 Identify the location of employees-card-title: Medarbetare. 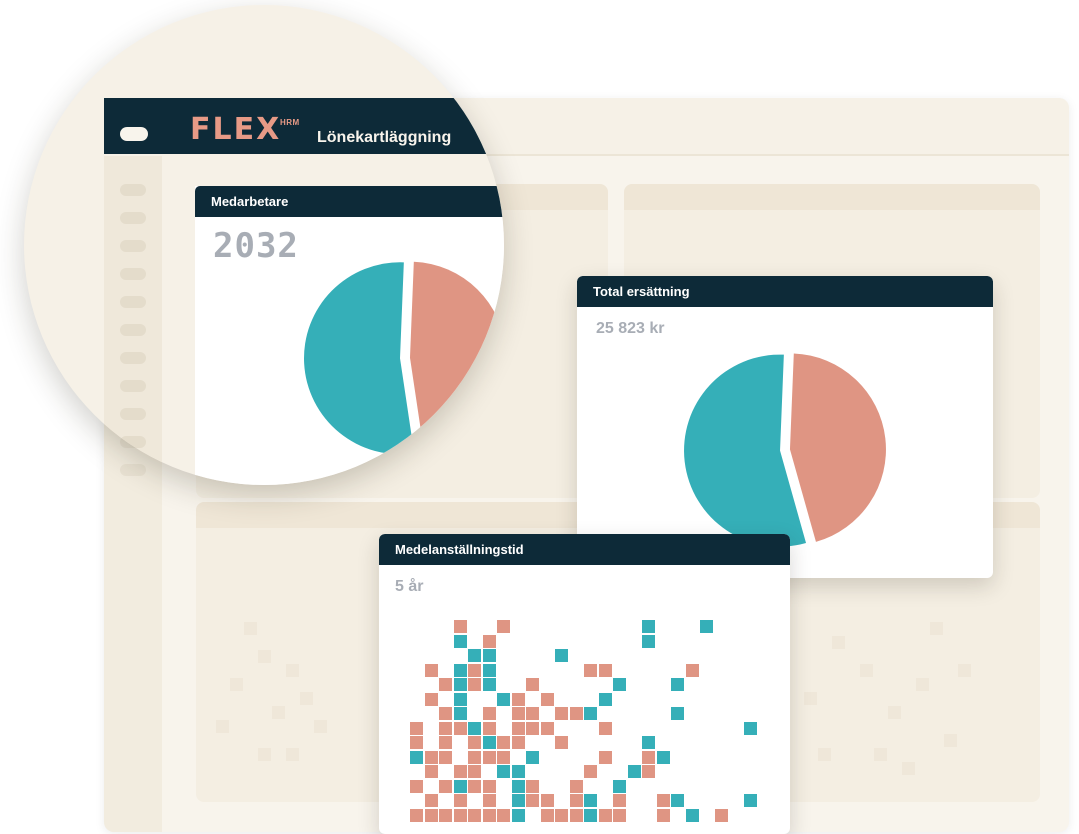
(349, 201).